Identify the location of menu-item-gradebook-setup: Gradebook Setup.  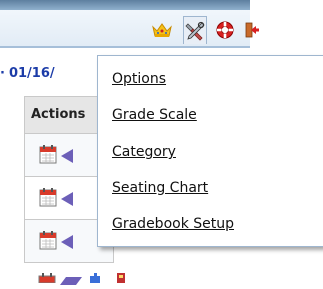
(173, 224).